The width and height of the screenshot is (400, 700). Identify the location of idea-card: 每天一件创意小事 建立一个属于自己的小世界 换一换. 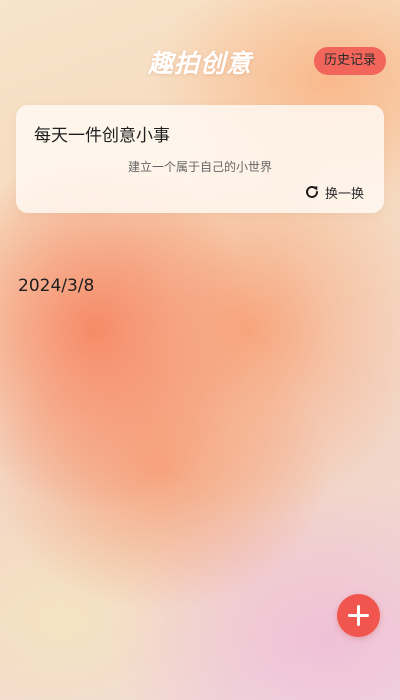
(200, 159).